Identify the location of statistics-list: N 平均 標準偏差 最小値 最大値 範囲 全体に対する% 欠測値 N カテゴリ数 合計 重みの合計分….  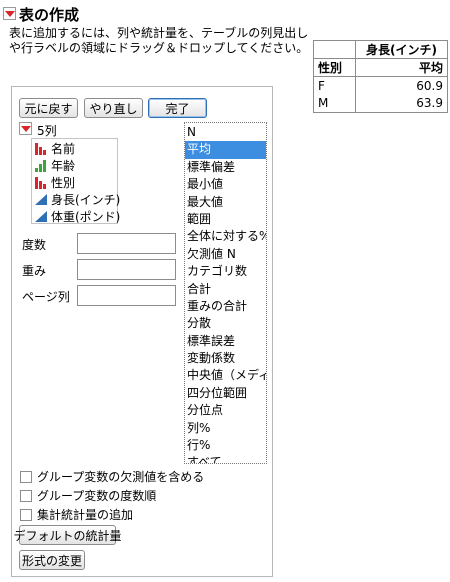
(225, 293).